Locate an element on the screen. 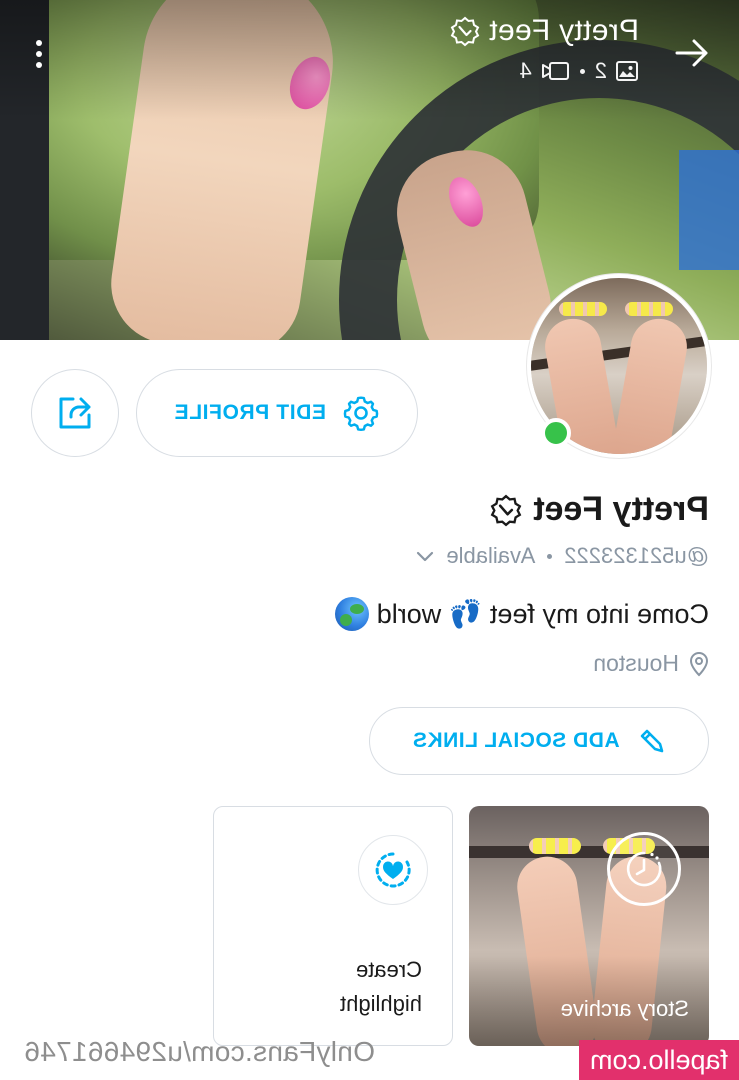  profile-url: OnlyFans.com/u294661746 is located at coordinates (199, 1051).